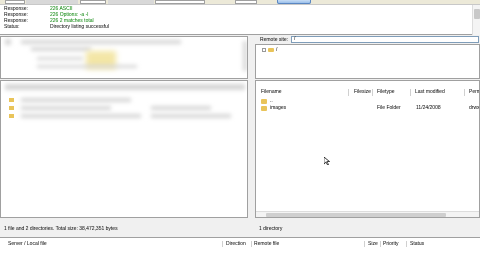  What do you see at coordinates (276, 50) in the screenshot?
I see `tree-root-label: /` at bounding box center [276, 50].